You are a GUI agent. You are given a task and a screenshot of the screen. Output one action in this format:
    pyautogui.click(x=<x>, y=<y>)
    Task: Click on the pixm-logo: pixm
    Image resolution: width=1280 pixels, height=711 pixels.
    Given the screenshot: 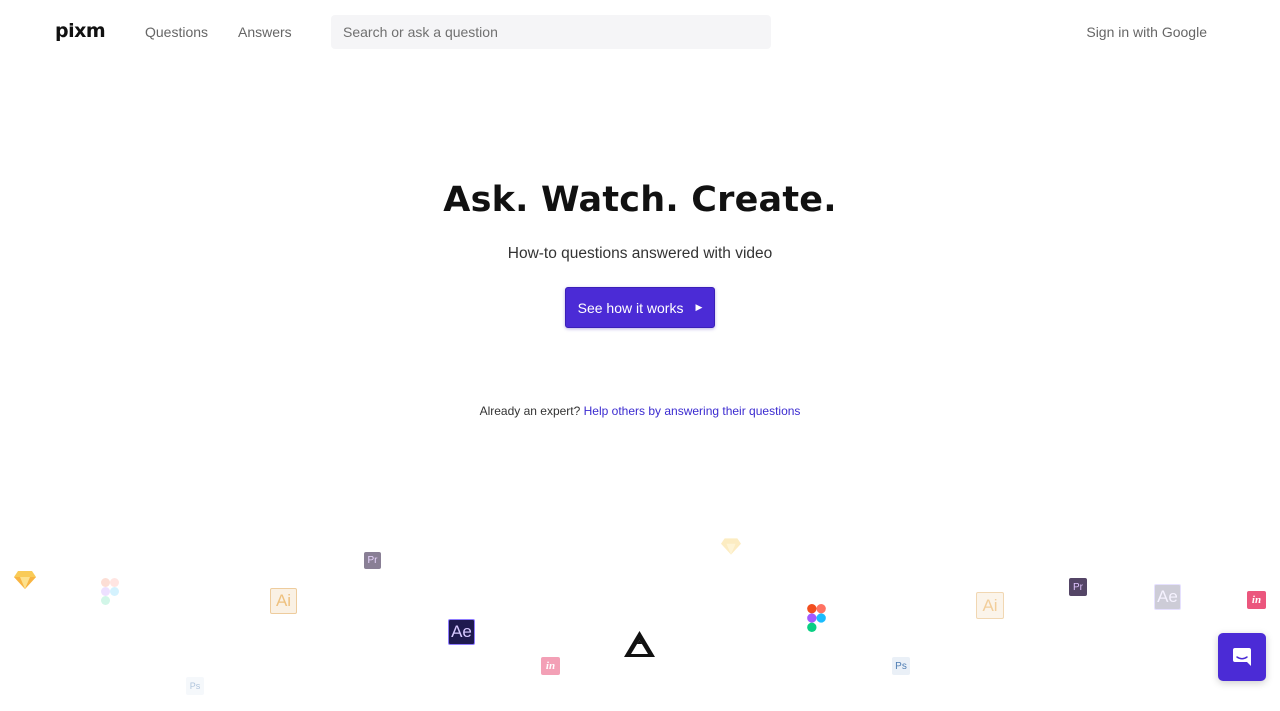 What is the action you would take?
    pyautogui.click(x=80, y=31)
    